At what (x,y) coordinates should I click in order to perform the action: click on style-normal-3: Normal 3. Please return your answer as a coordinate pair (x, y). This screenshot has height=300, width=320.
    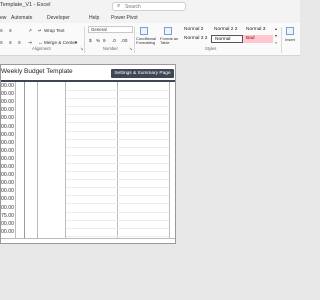
    Looking at the image, I should click on (258, 30).